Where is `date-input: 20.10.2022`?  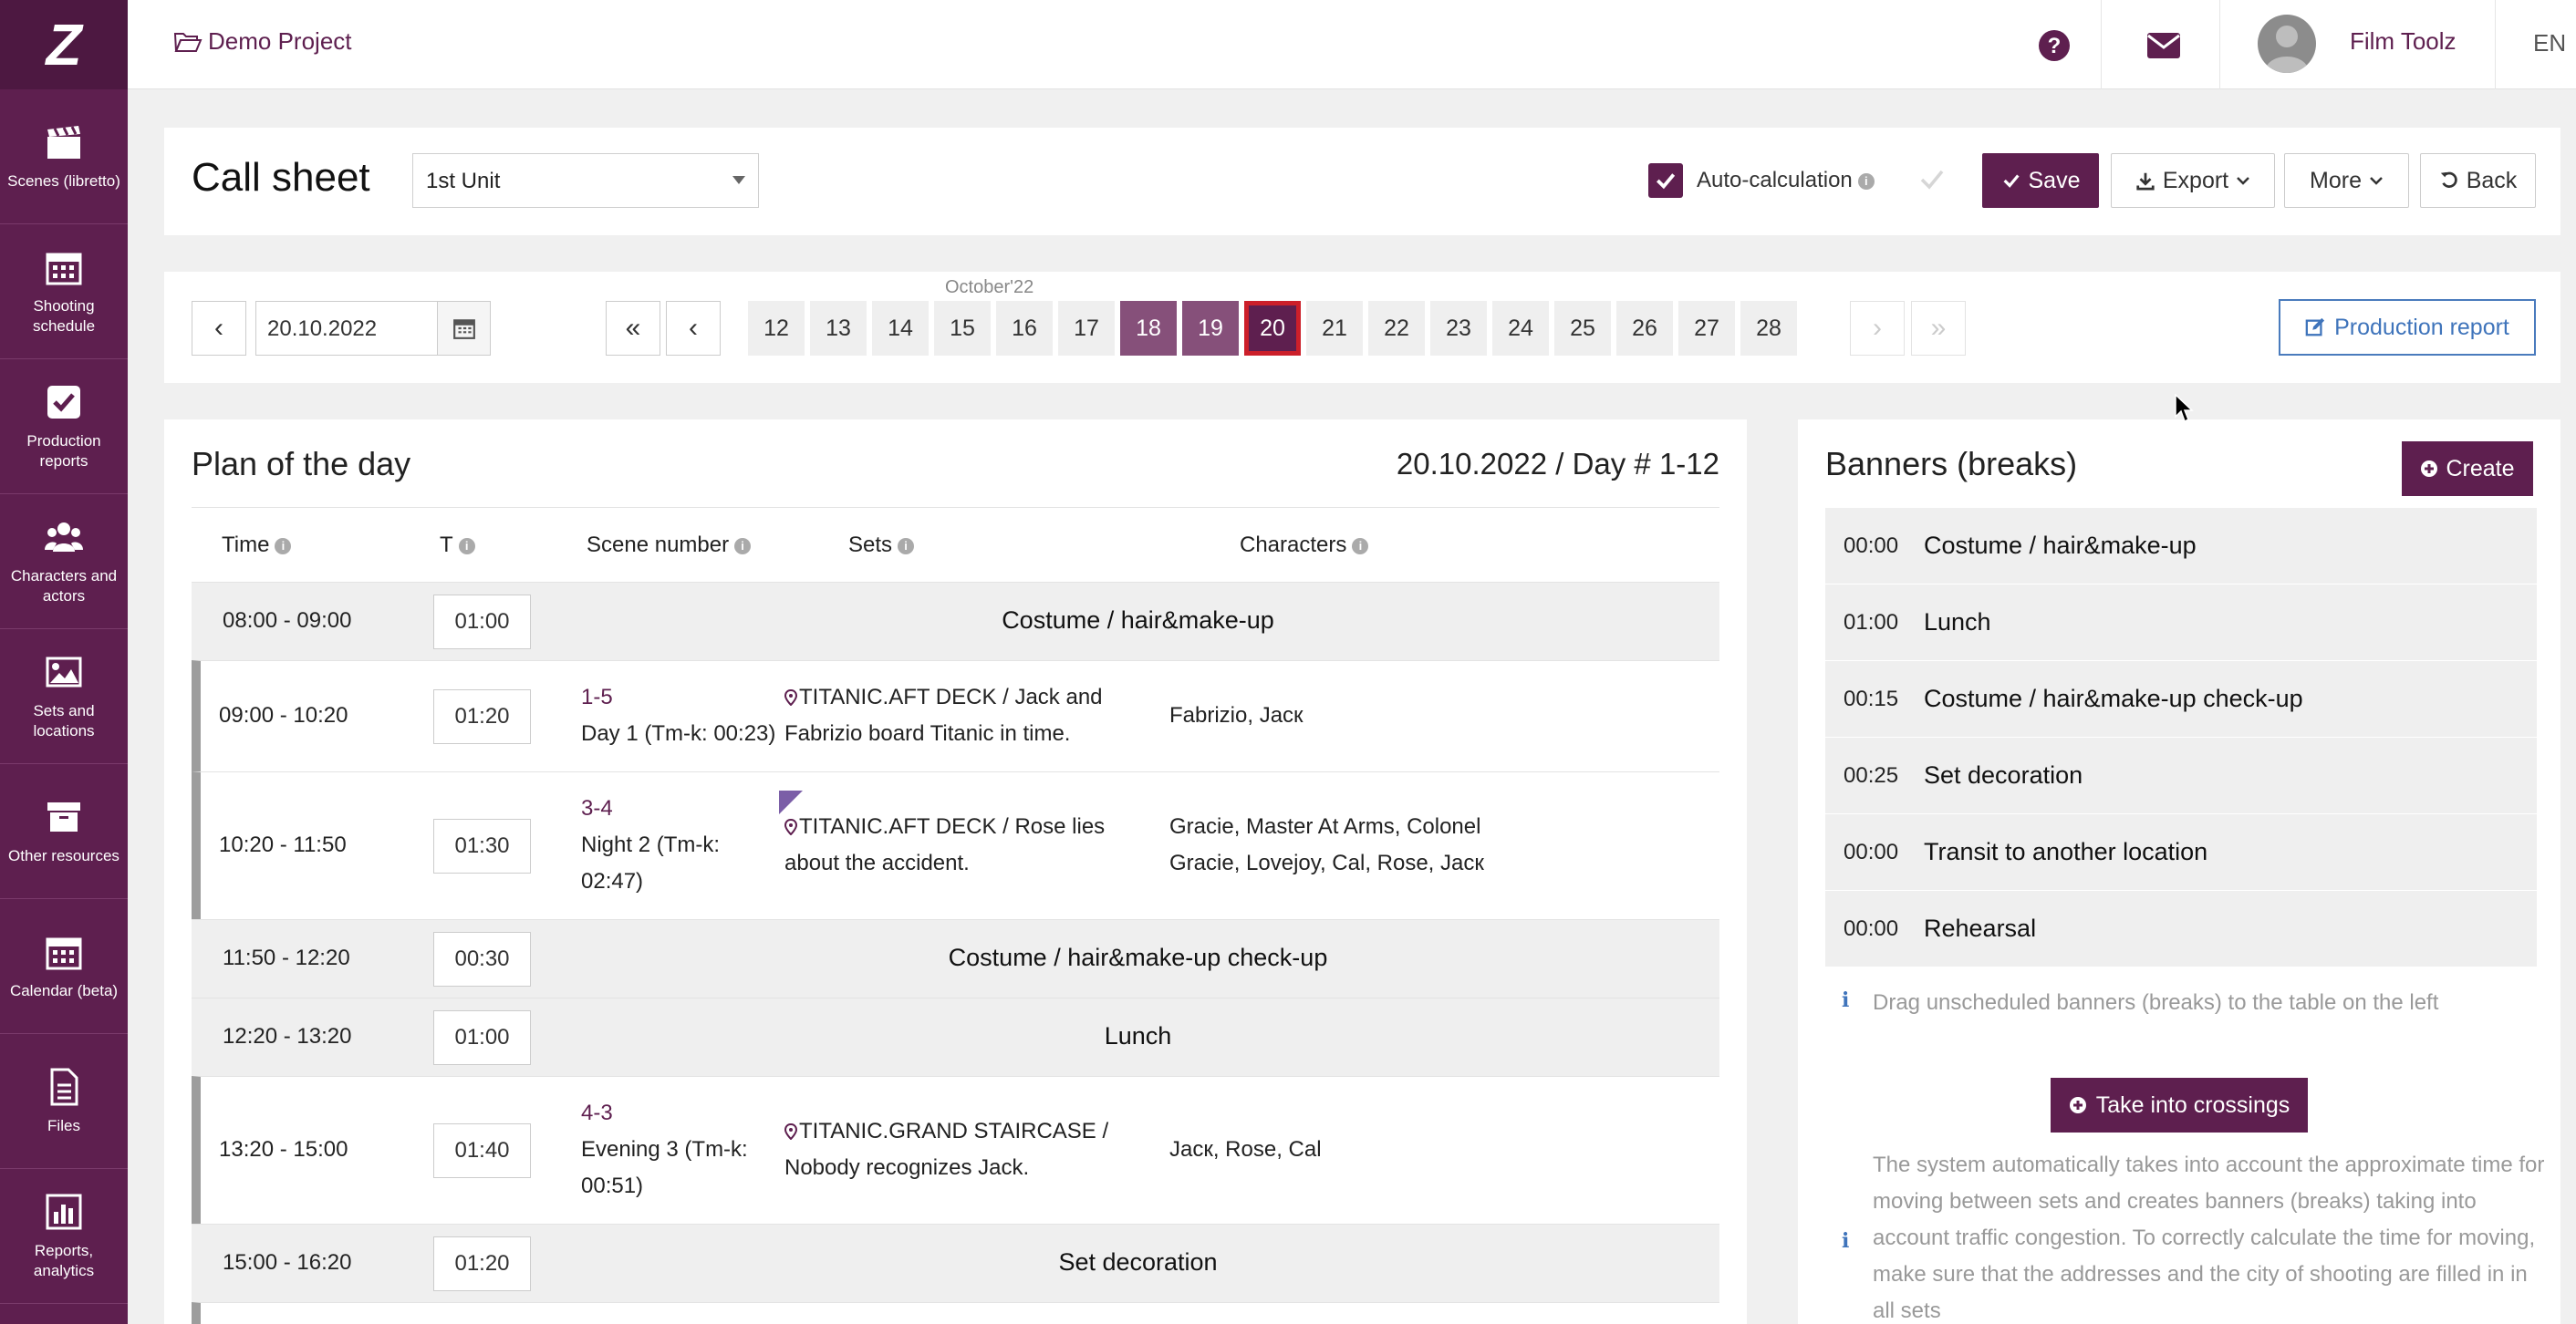 date-input: 20.10.2022 is located at coordinates (346, 329).